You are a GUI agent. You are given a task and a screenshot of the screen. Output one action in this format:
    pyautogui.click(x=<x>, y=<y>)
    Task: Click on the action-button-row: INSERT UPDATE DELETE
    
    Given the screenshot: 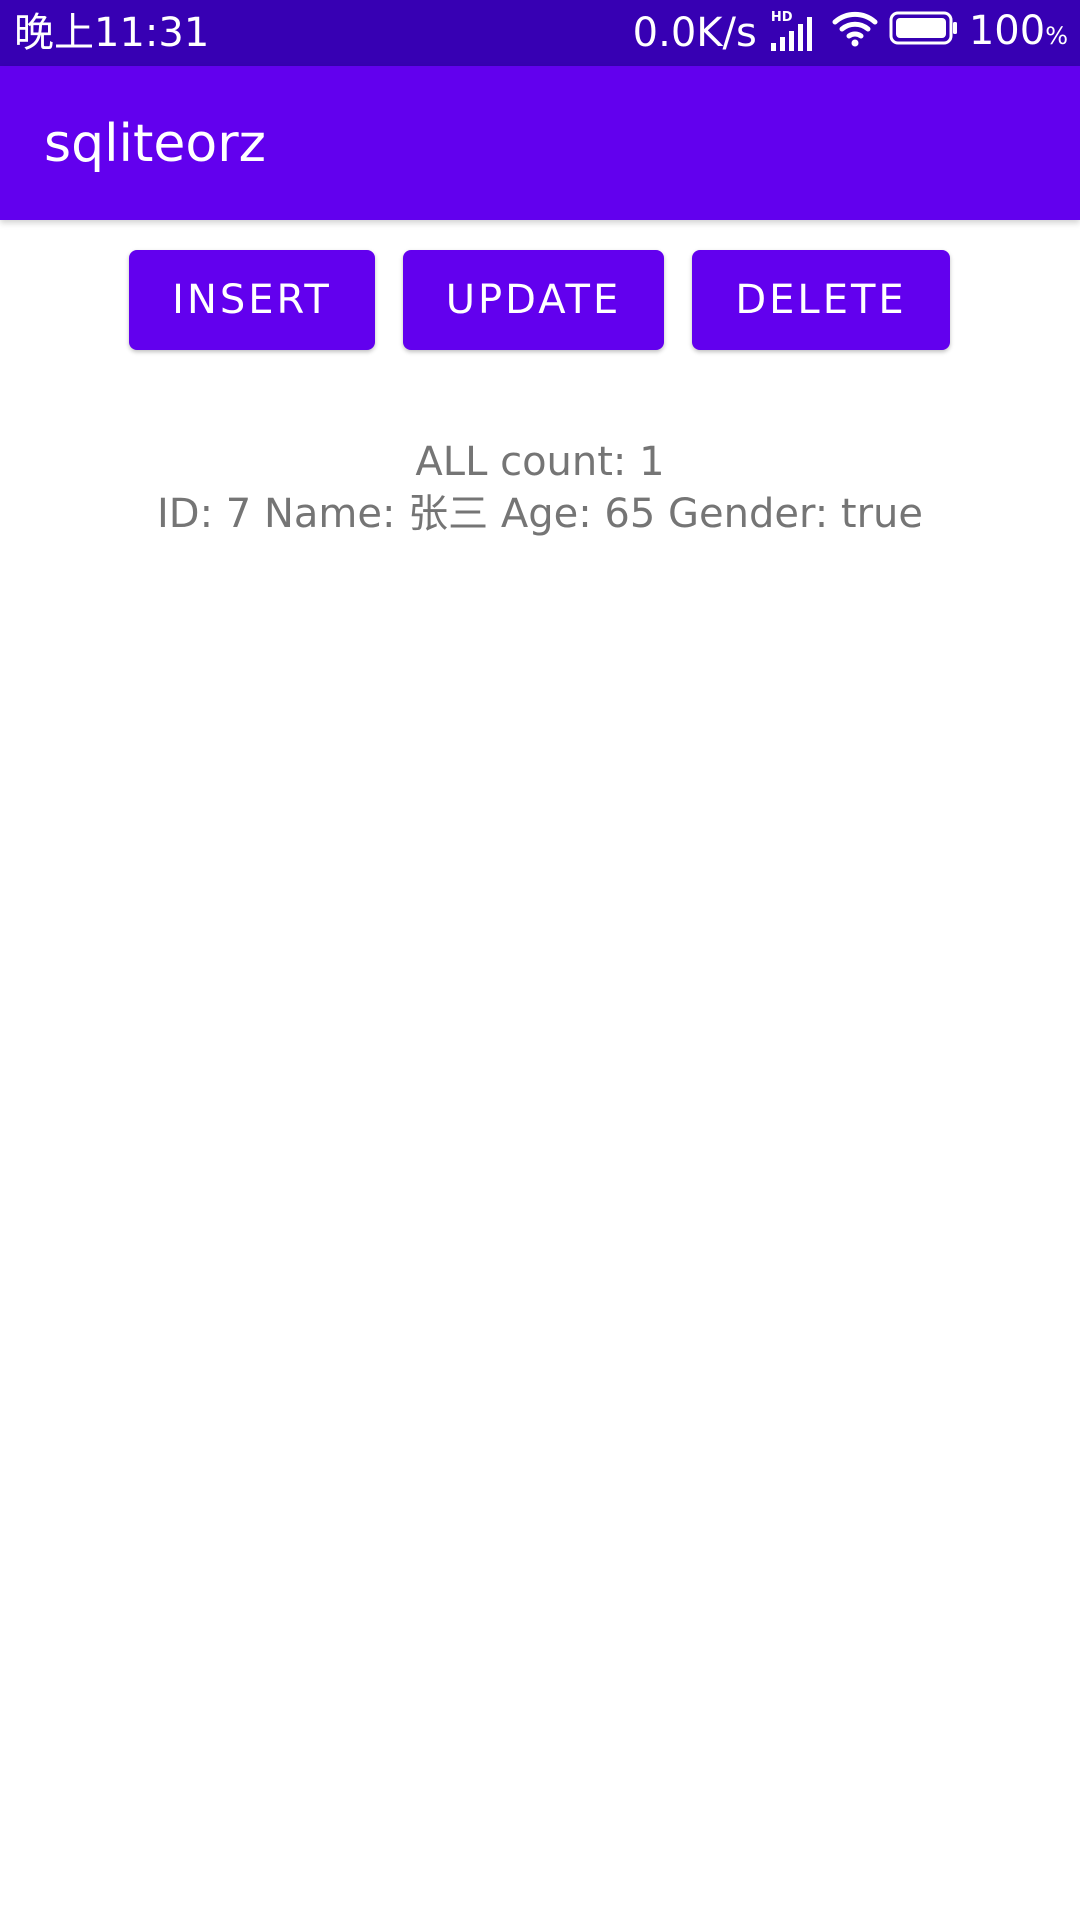 What is the action you would take?
    pyautogui.click(x=540, y=300)
    